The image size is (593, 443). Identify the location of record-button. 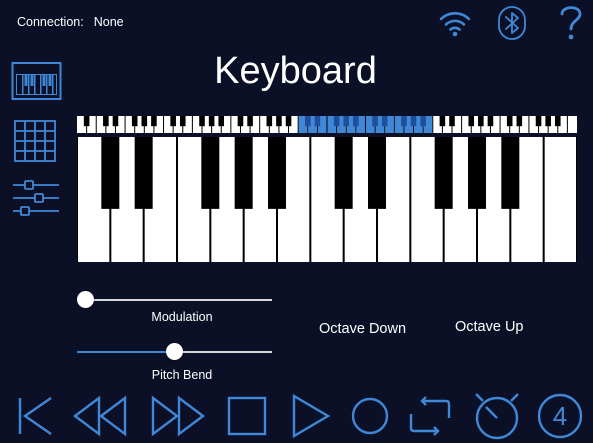
(370, 416).